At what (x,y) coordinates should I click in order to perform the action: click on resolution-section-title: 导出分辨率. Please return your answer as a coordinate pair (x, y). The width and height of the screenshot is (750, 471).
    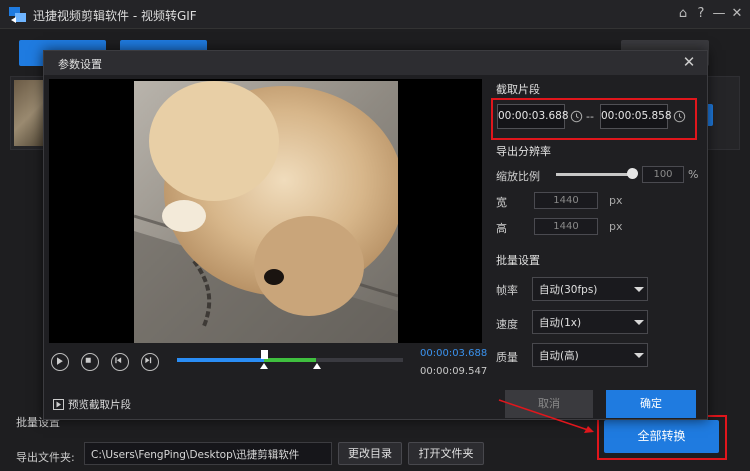
    Looking at the image, I should click on (523, 151).